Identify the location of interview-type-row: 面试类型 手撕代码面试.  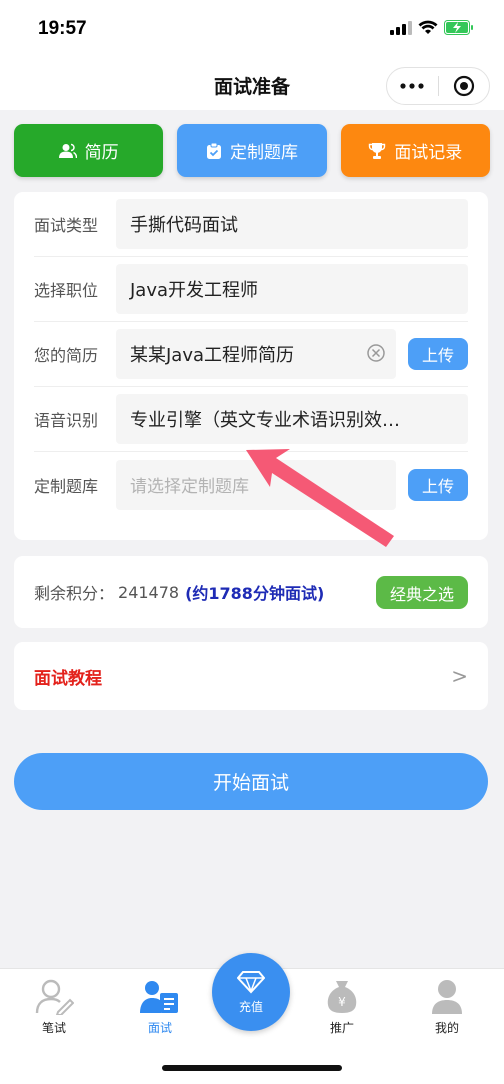
(251, 224).